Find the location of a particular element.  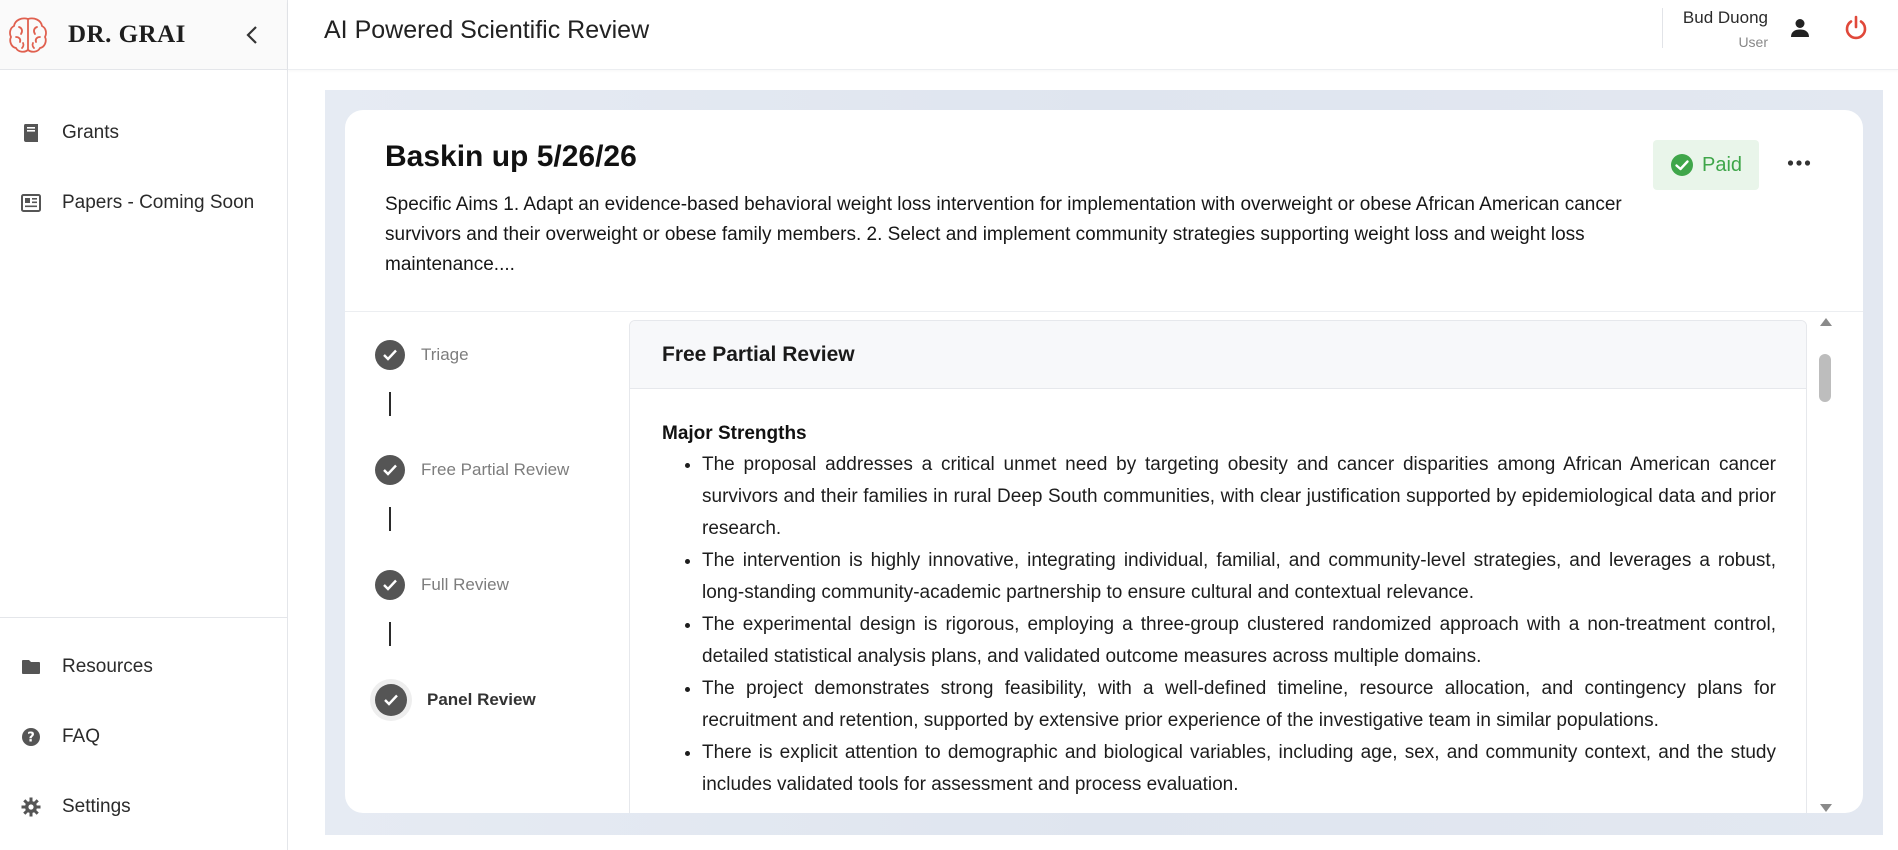

header-divider is located at coordinates (1662, 28).